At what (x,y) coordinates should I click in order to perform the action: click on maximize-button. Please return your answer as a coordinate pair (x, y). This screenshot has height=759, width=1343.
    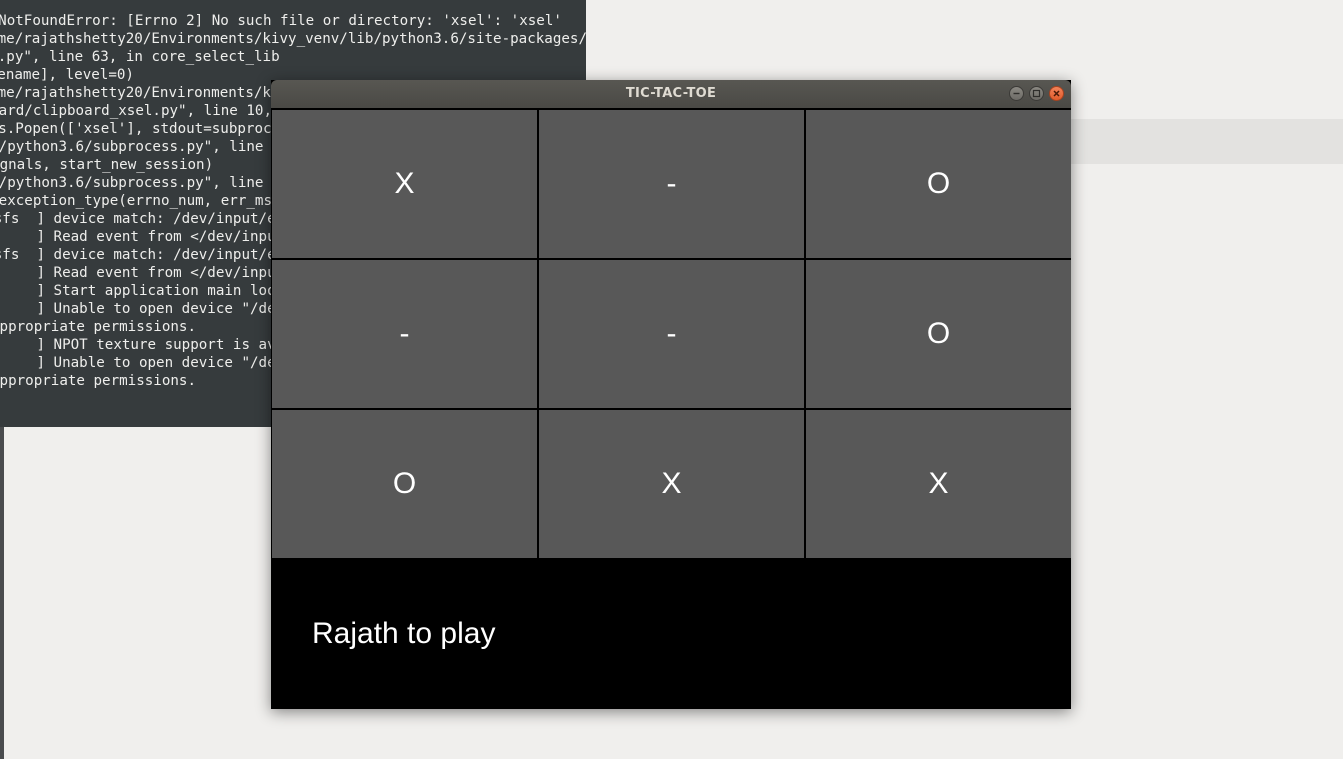
    Looking at the image, I should click on (1036, 93).